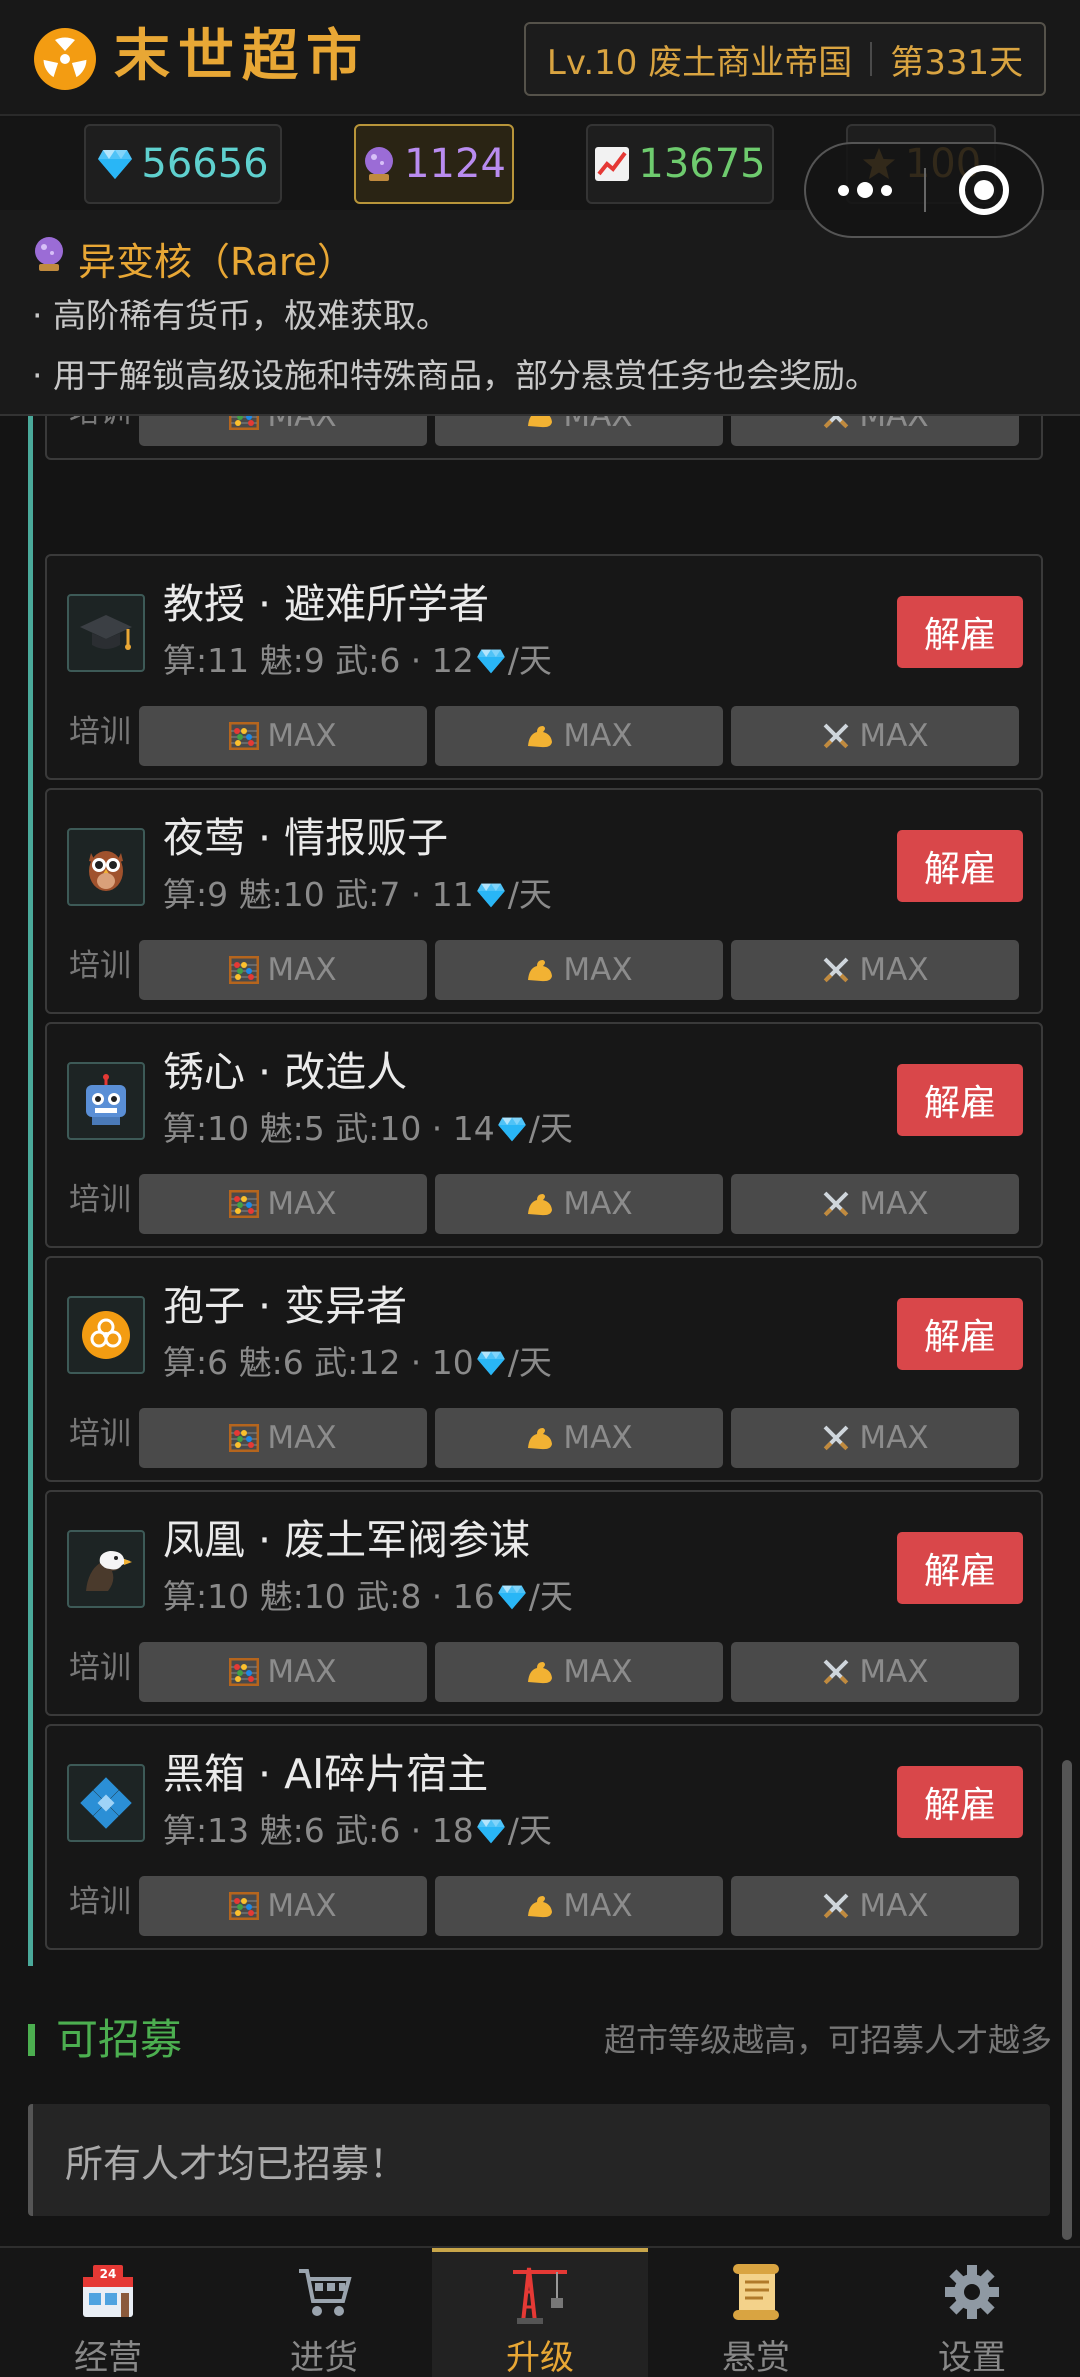 This screenshot has height=2377, width=1080. I want to click on svg-text: 24, so click(108, 2274).